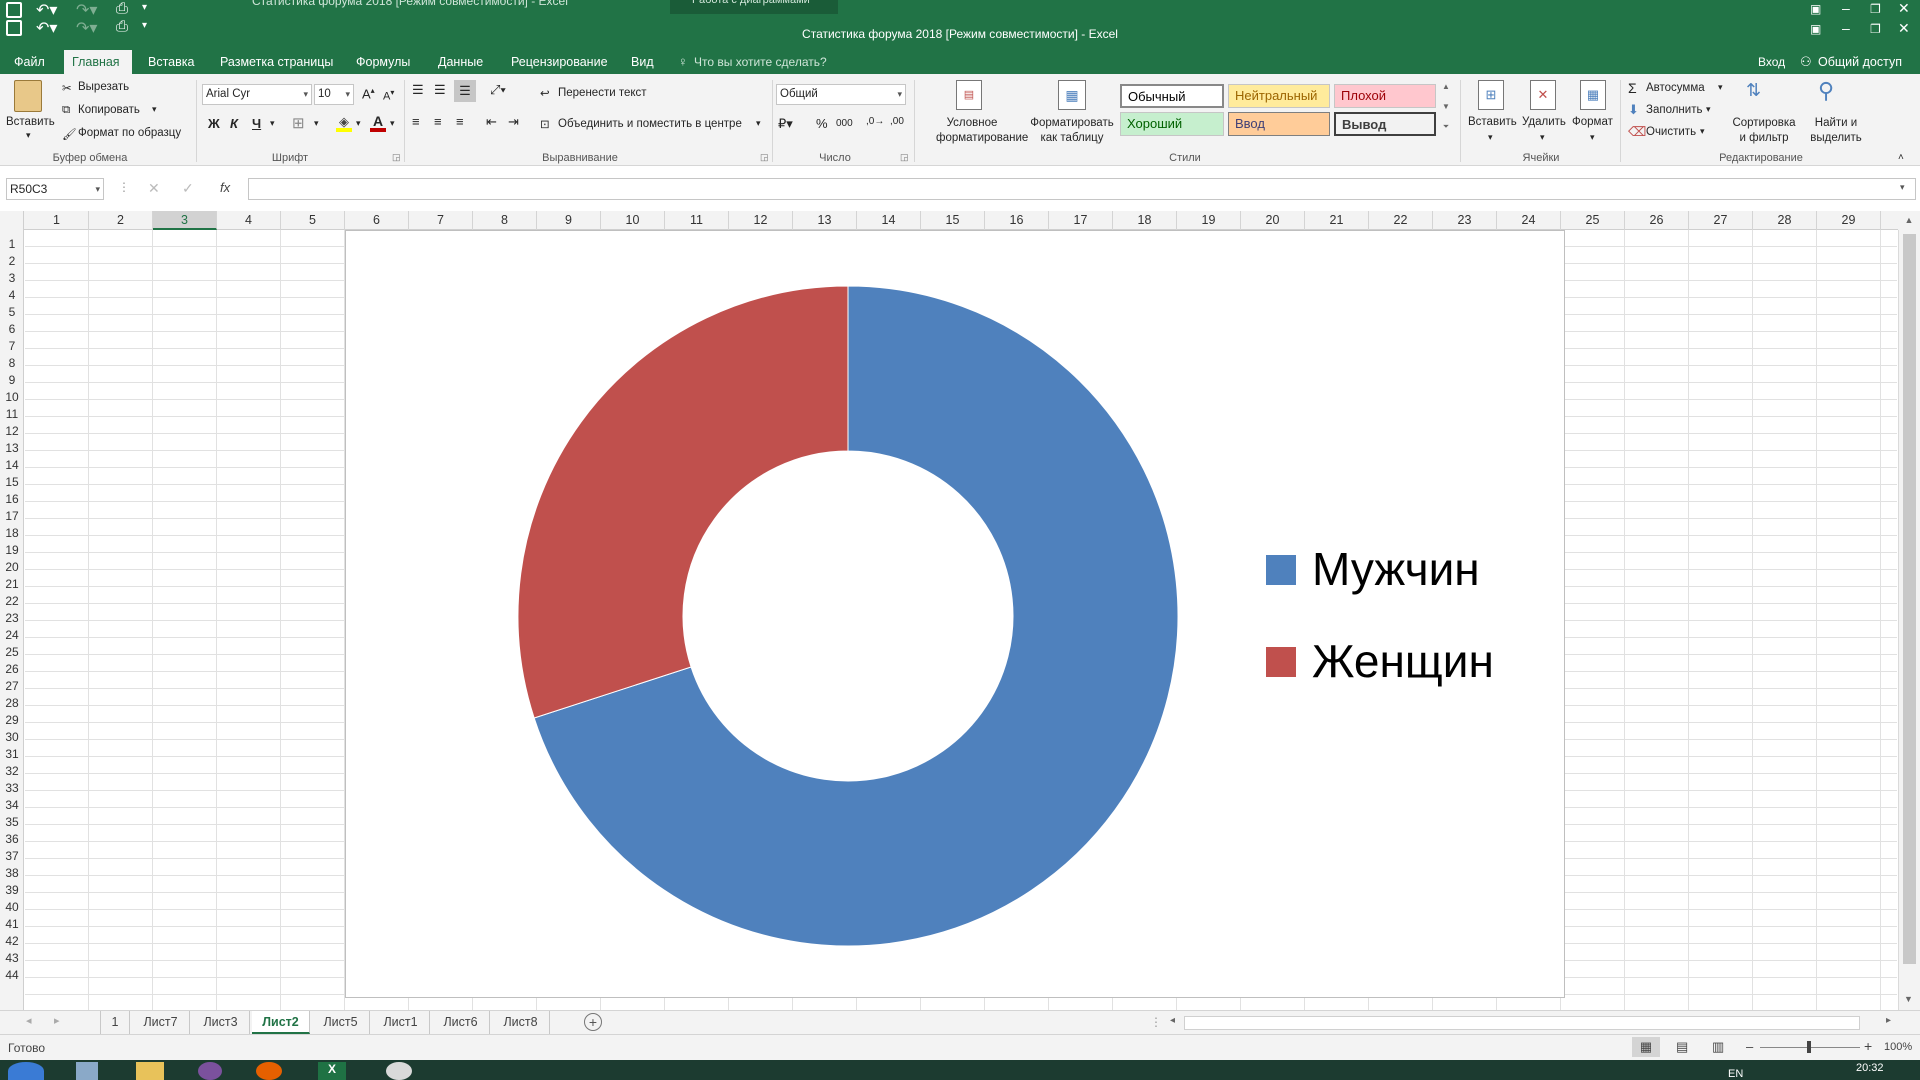  What do you see at coordinates (761, 220) in the screenshot?
I see `column-header: 12` at bounding box center [761, 220].